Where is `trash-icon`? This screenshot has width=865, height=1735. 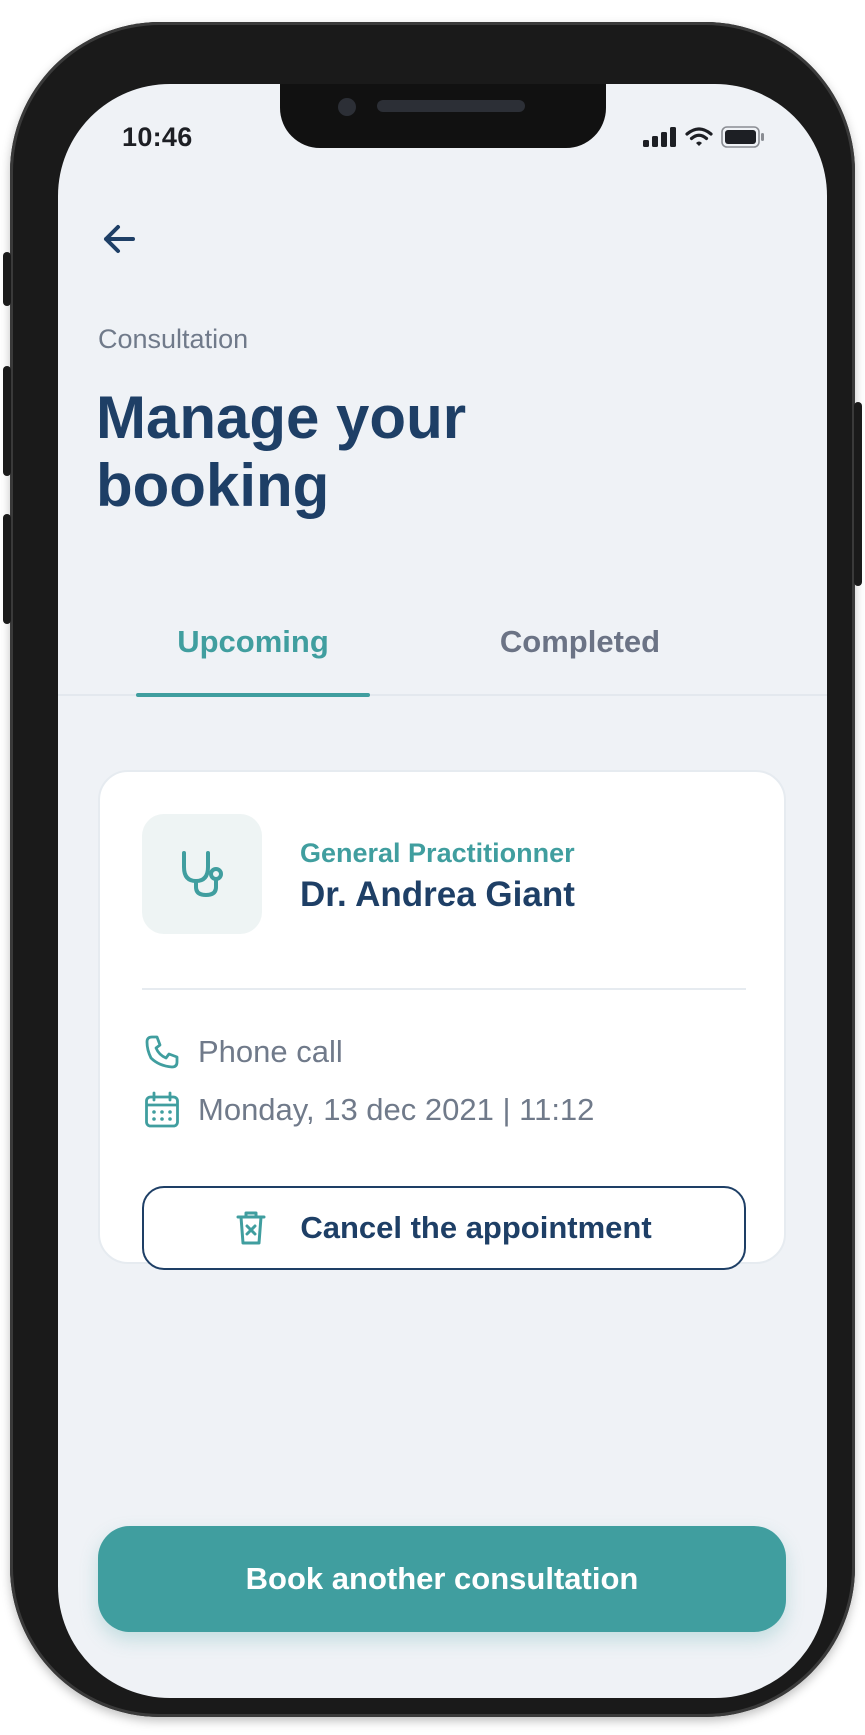 trash-icon is located at coordinates (251, 1228).